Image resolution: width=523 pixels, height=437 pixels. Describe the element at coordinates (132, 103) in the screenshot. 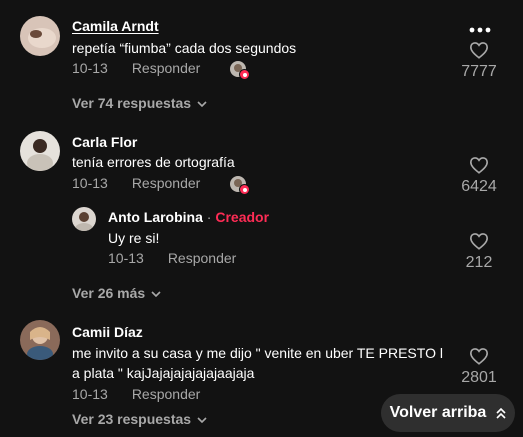

I see `view-replies-label: Ver 74 respuestas` at that location.